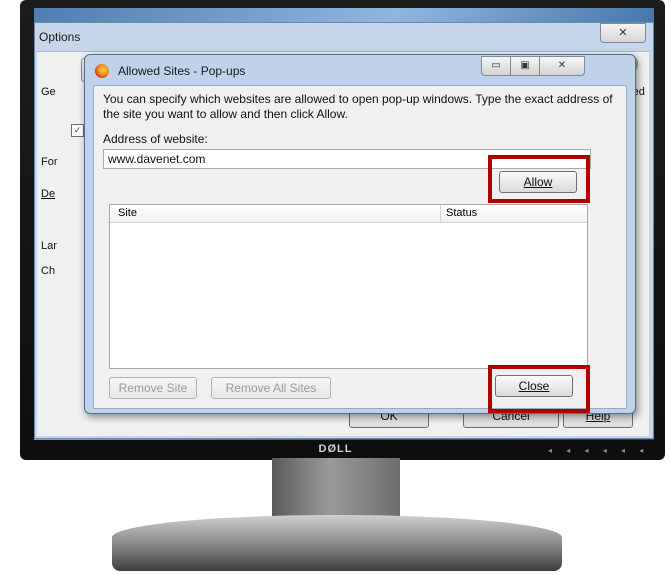 The height and width of the screenshot is (575, 671). I want to click on remove-site-button: Remove Site, so click(153, 388).